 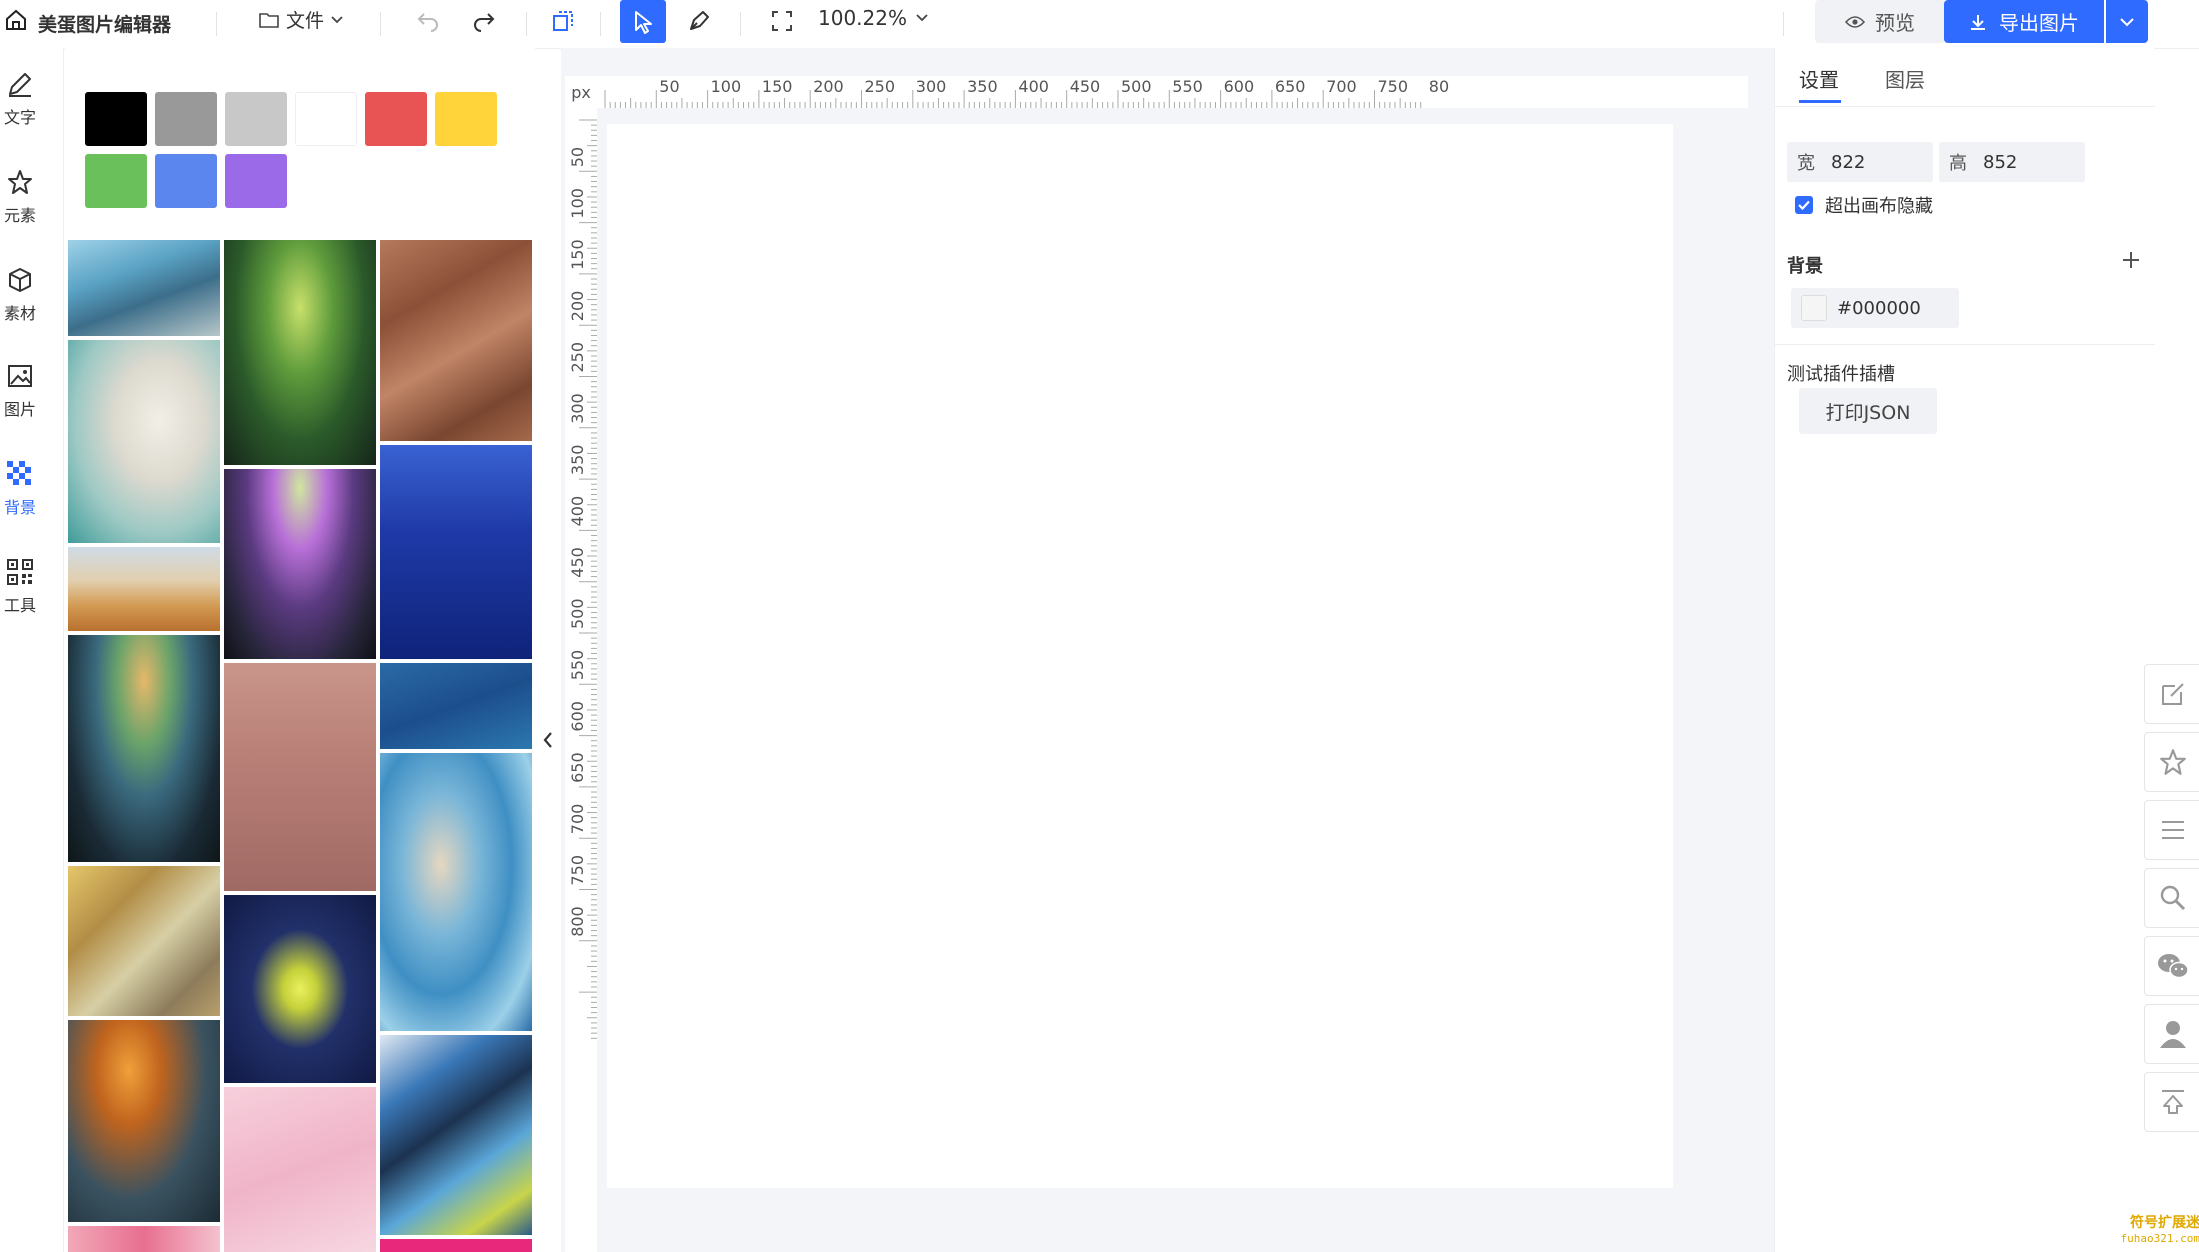 I want to click on height-field: 高 852, so click(x=2012, y=162).